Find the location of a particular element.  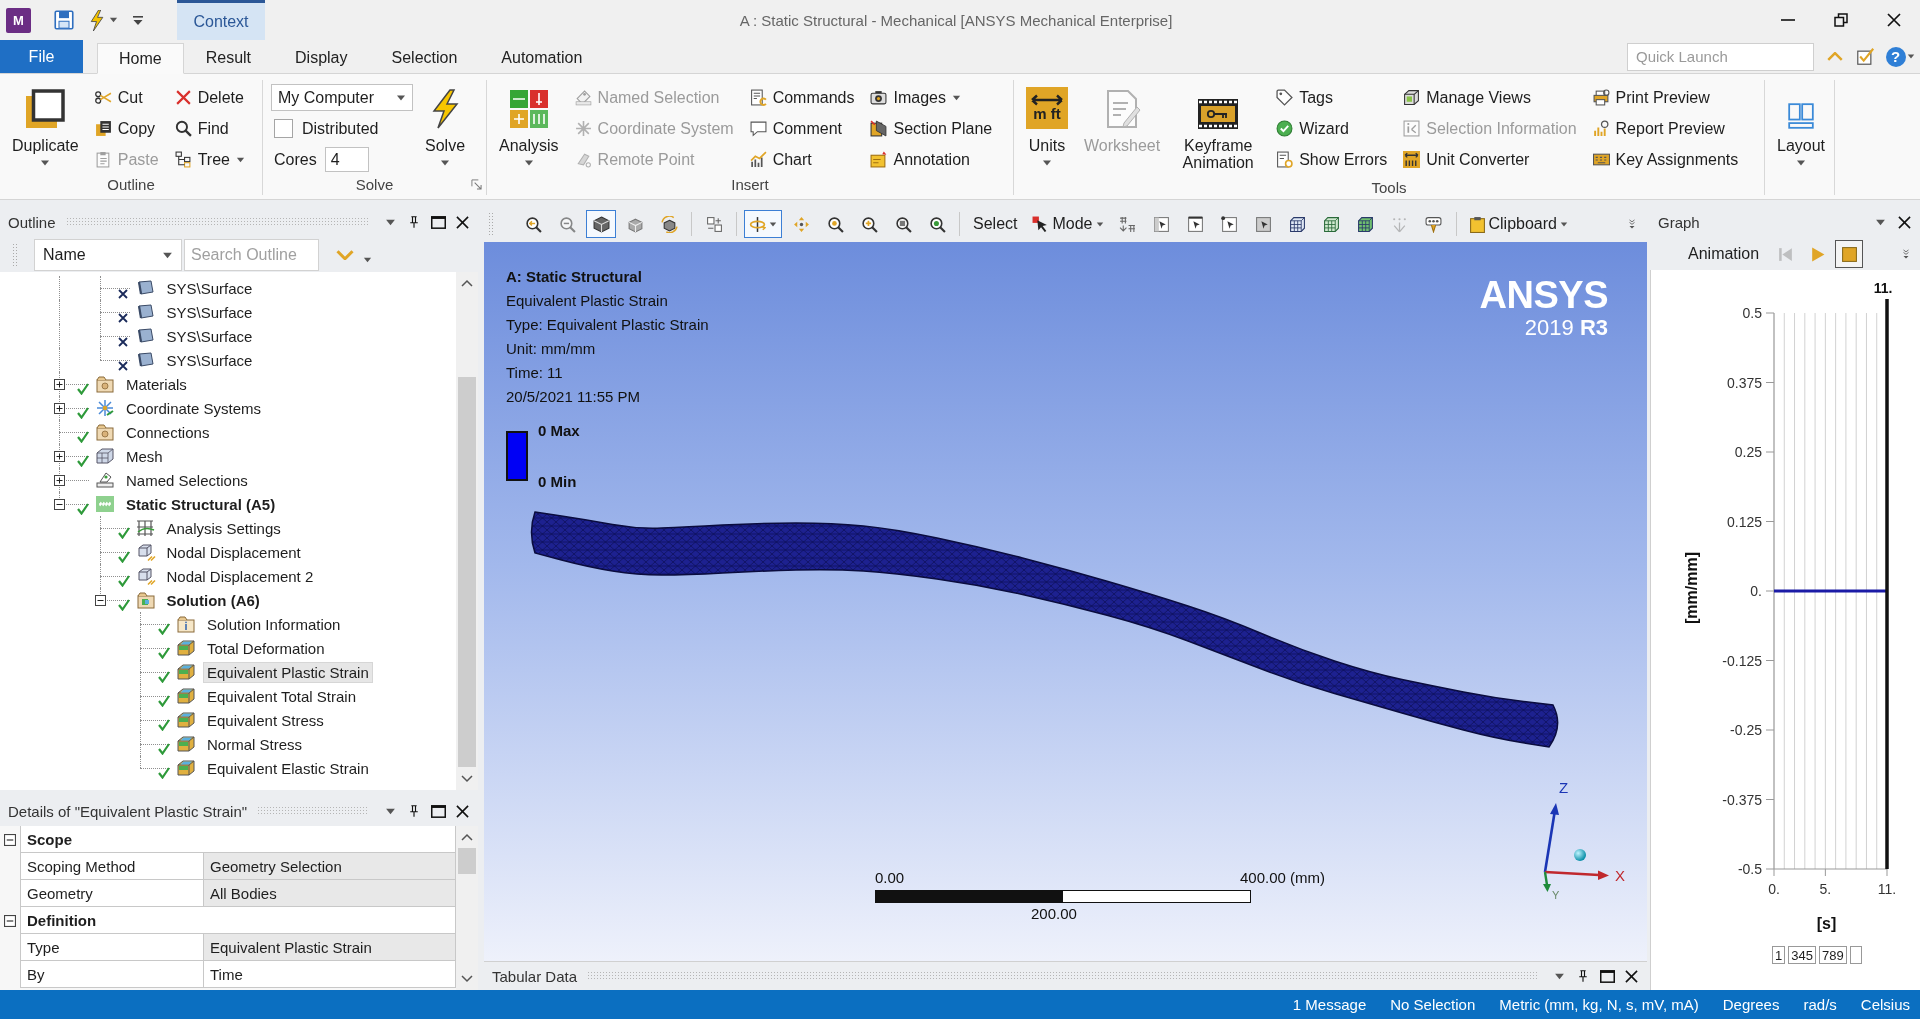

tree-item: Normal Stress is located at coordinates (255, 744).